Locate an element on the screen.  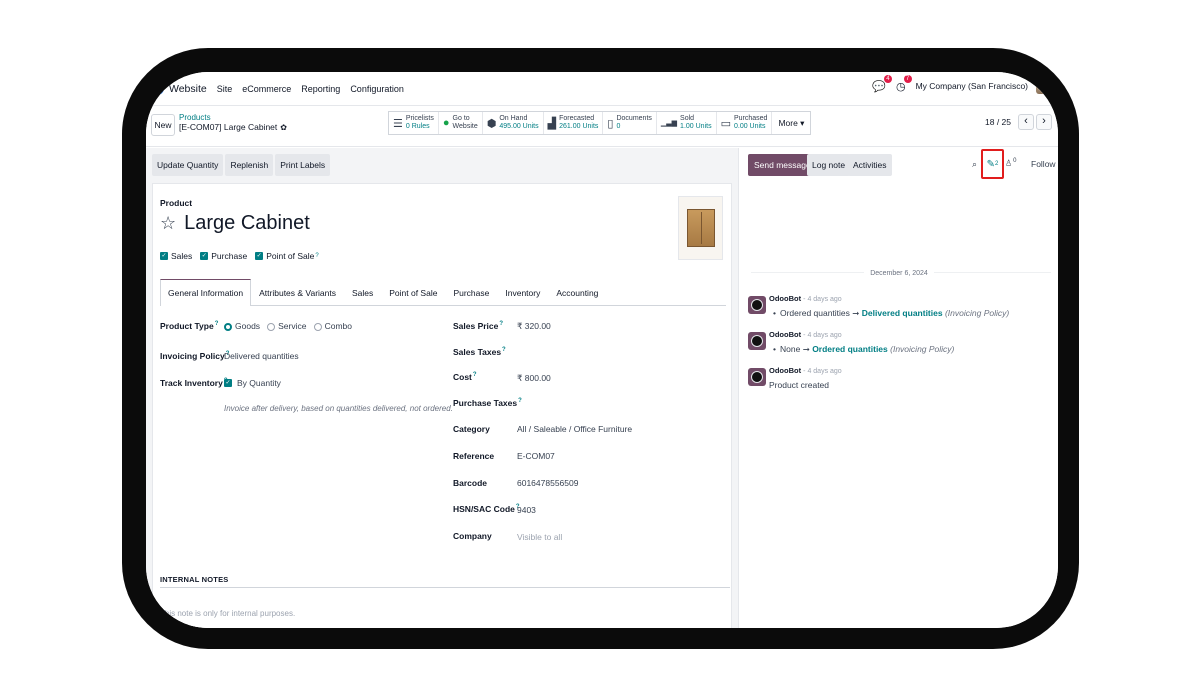
cubes-icon: ⬢ is located at coordinates (491, 123).